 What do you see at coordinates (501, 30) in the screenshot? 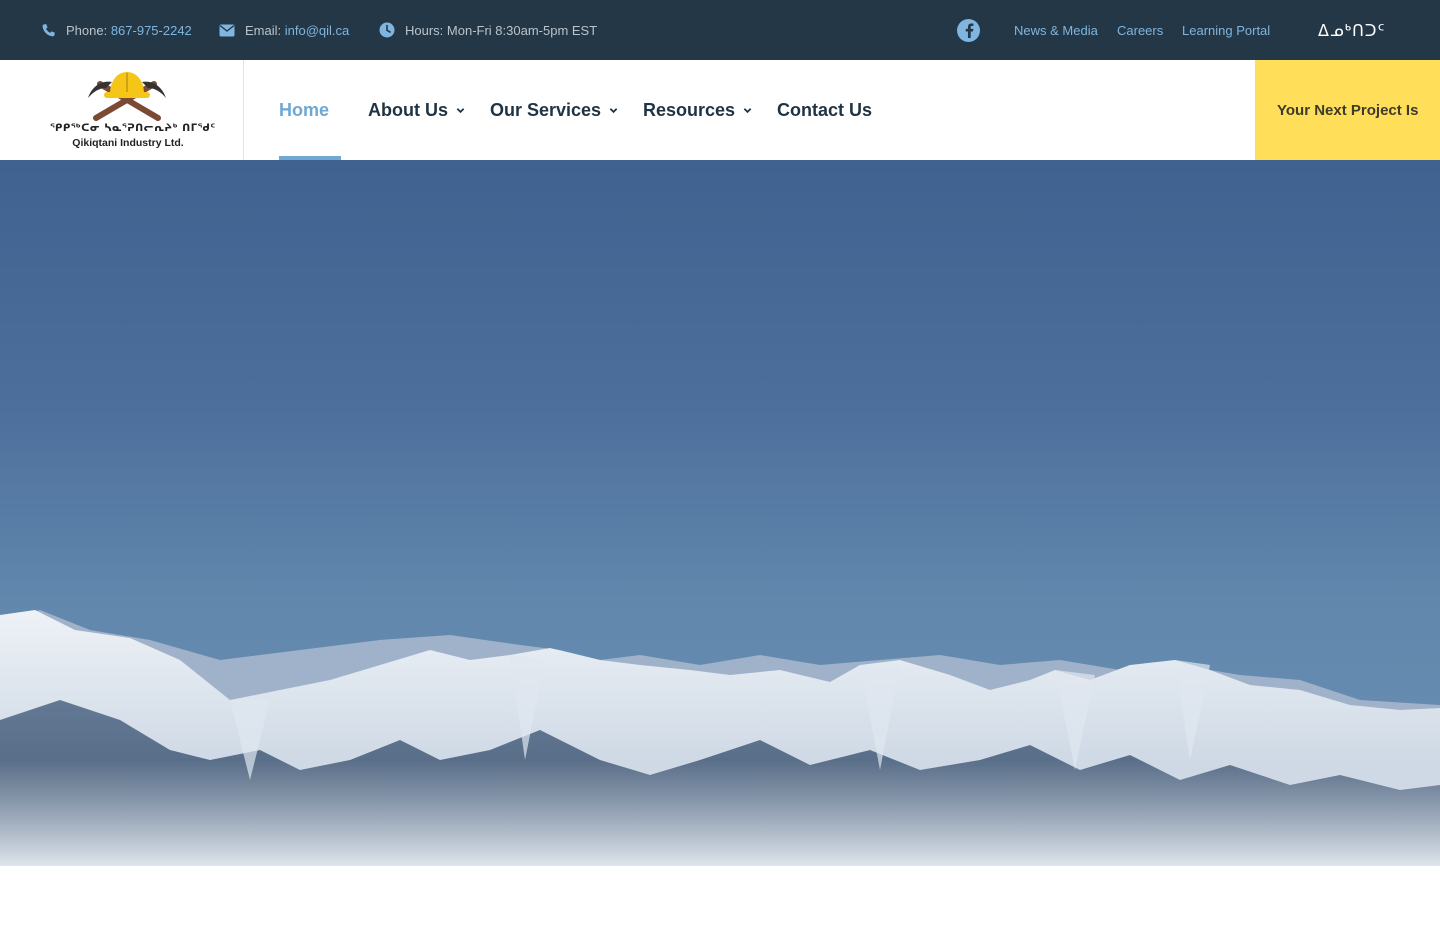
I see `hours-text: Hours: Mon-Fri 8:30am-5pm EST` at bounding box center [501, 30].